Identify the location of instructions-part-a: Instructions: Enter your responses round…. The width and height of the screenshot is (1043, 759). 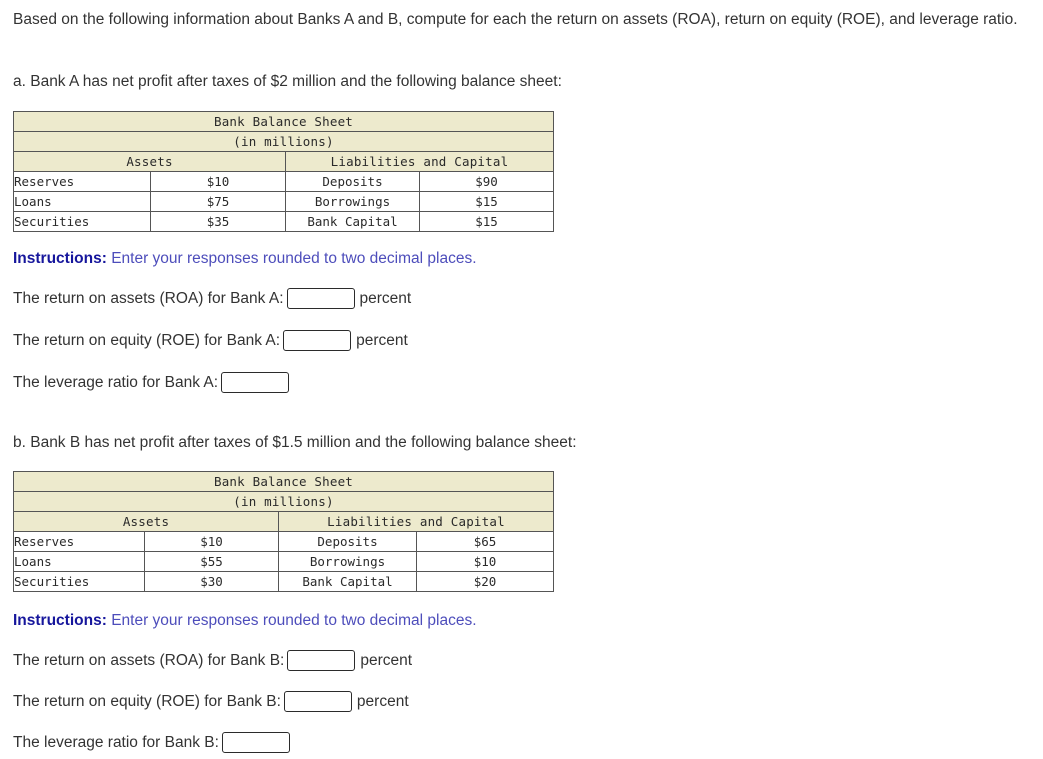
(245, 259).